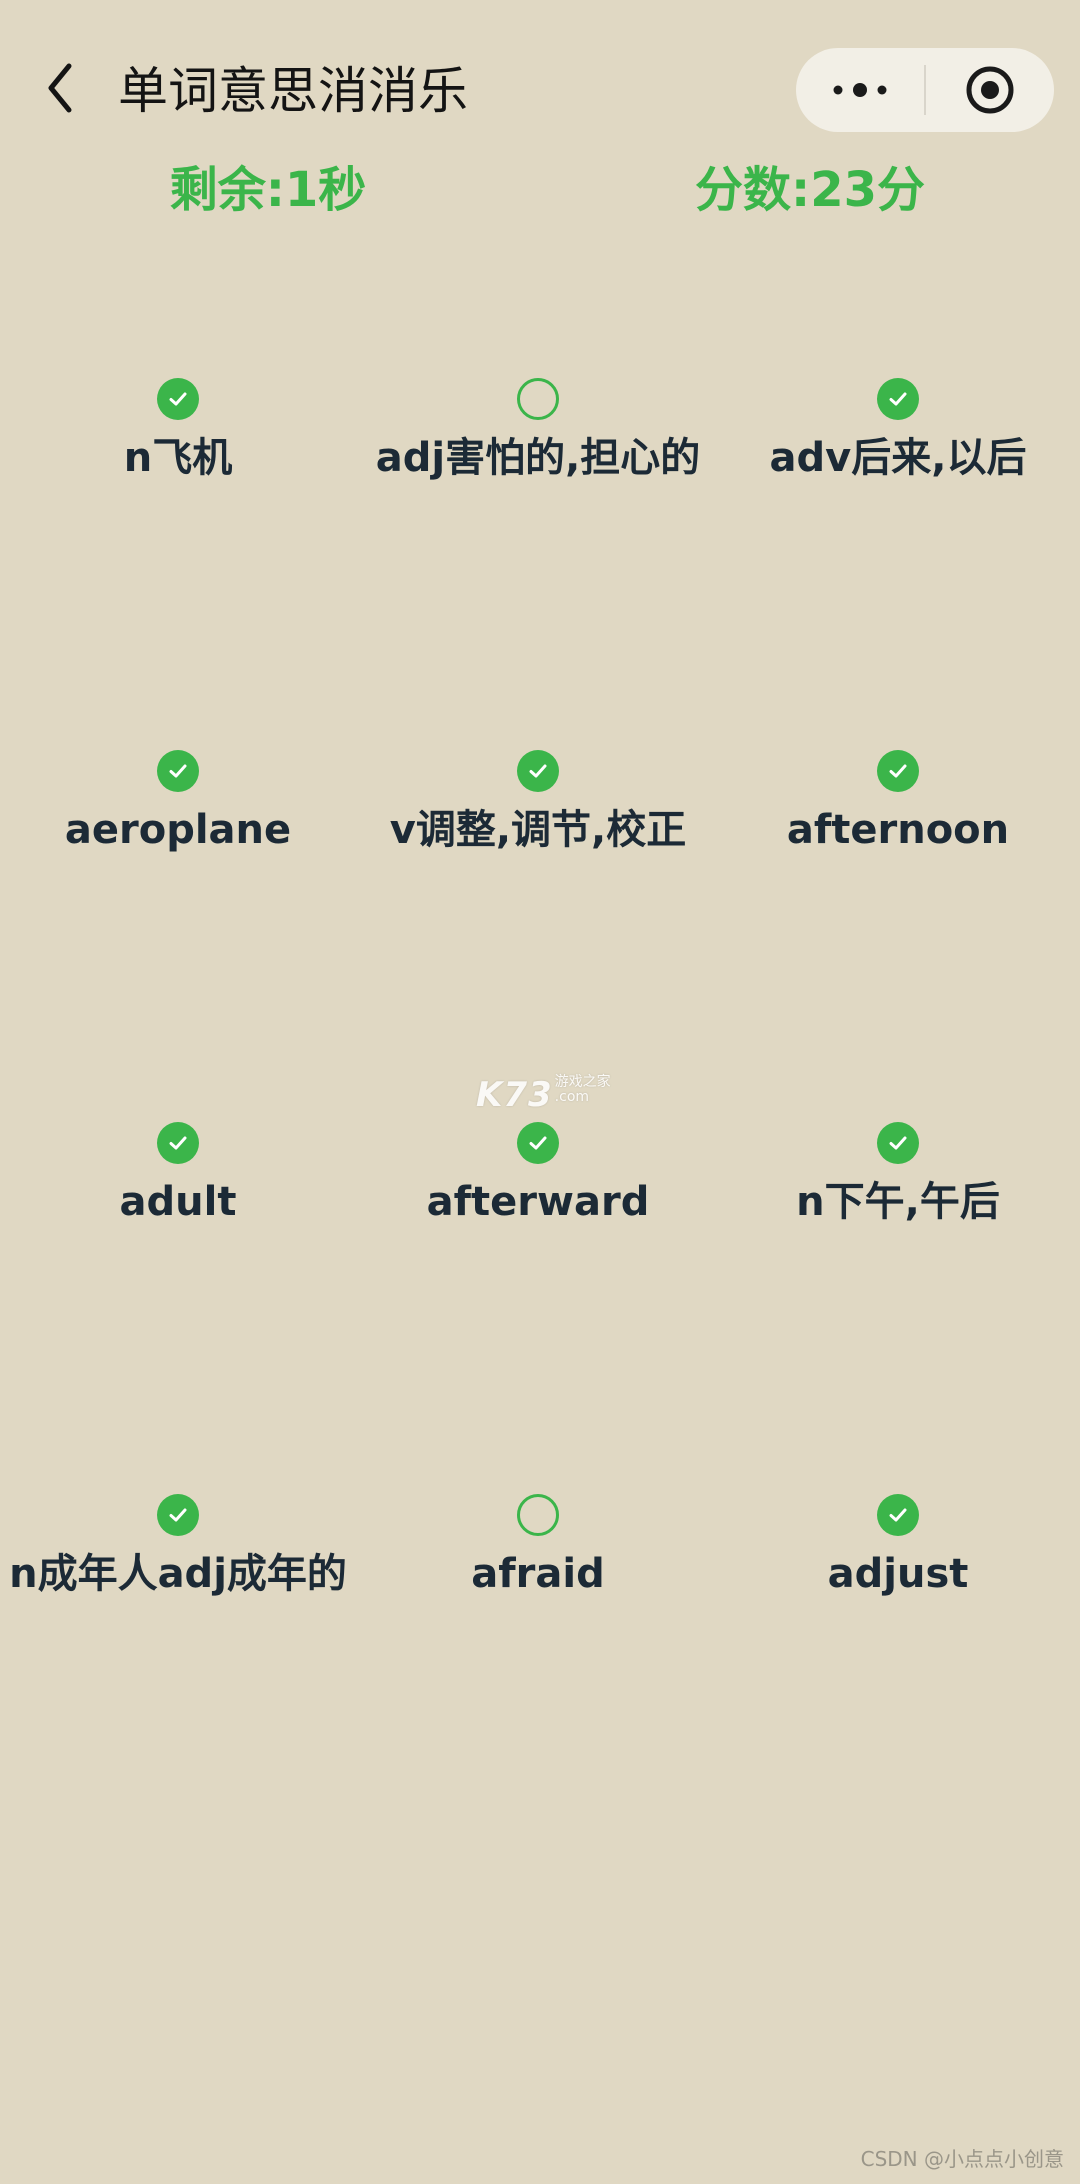 The height and width of the screenshot is (2184, 1080). Describe the element at coordinates (898, 458) in the screenshot. I see `word-card-label: adv后来,以后` at that location.